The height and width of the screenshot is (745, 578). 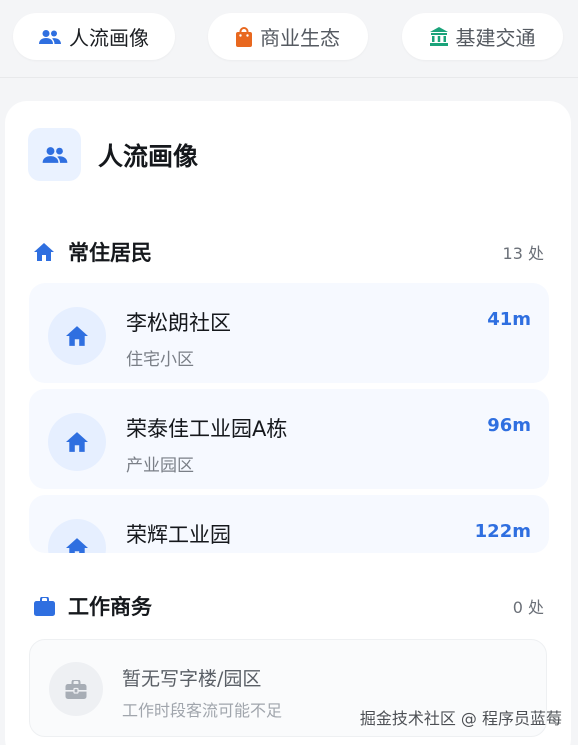 What do you see at coordinates (110, 607) in the screenshot?
I see `section-title: 工作商务` at bounding box center [110, 607].